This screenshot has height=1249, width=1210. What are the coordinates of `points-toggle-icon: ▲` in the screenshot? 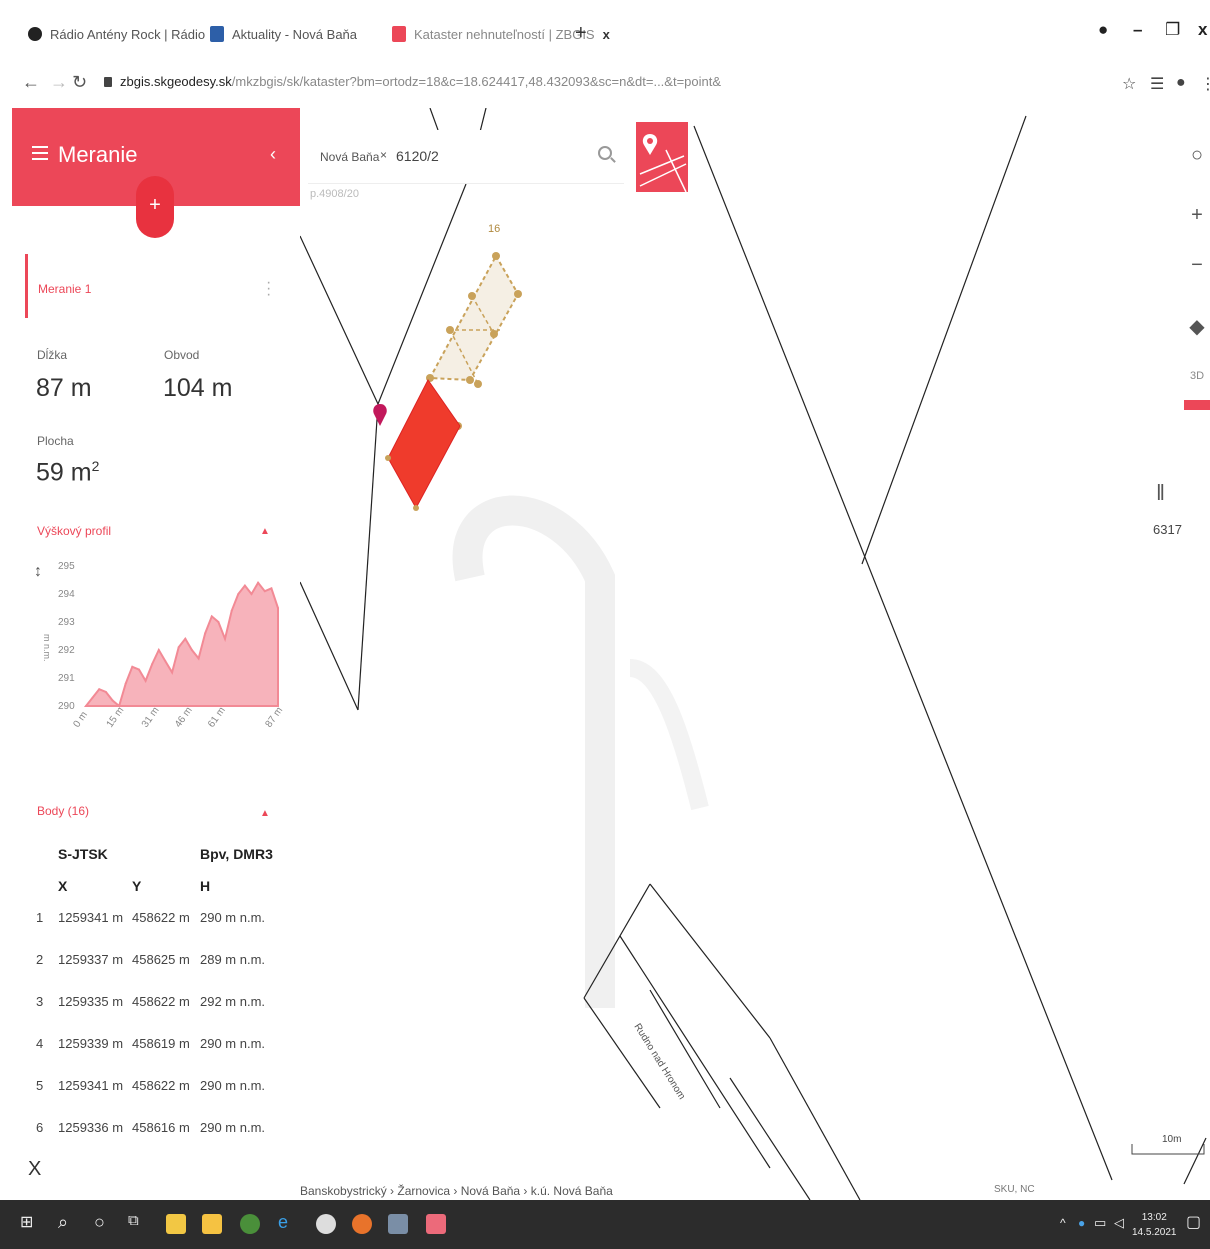 It's located at (265, 813).